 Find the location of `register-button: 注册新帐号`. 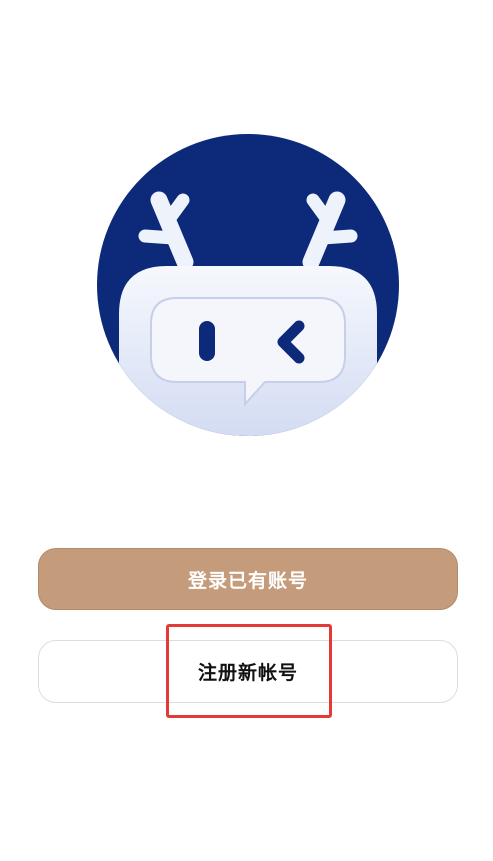

register-button: 注册新帐号 is located at coordinates (248, 671).